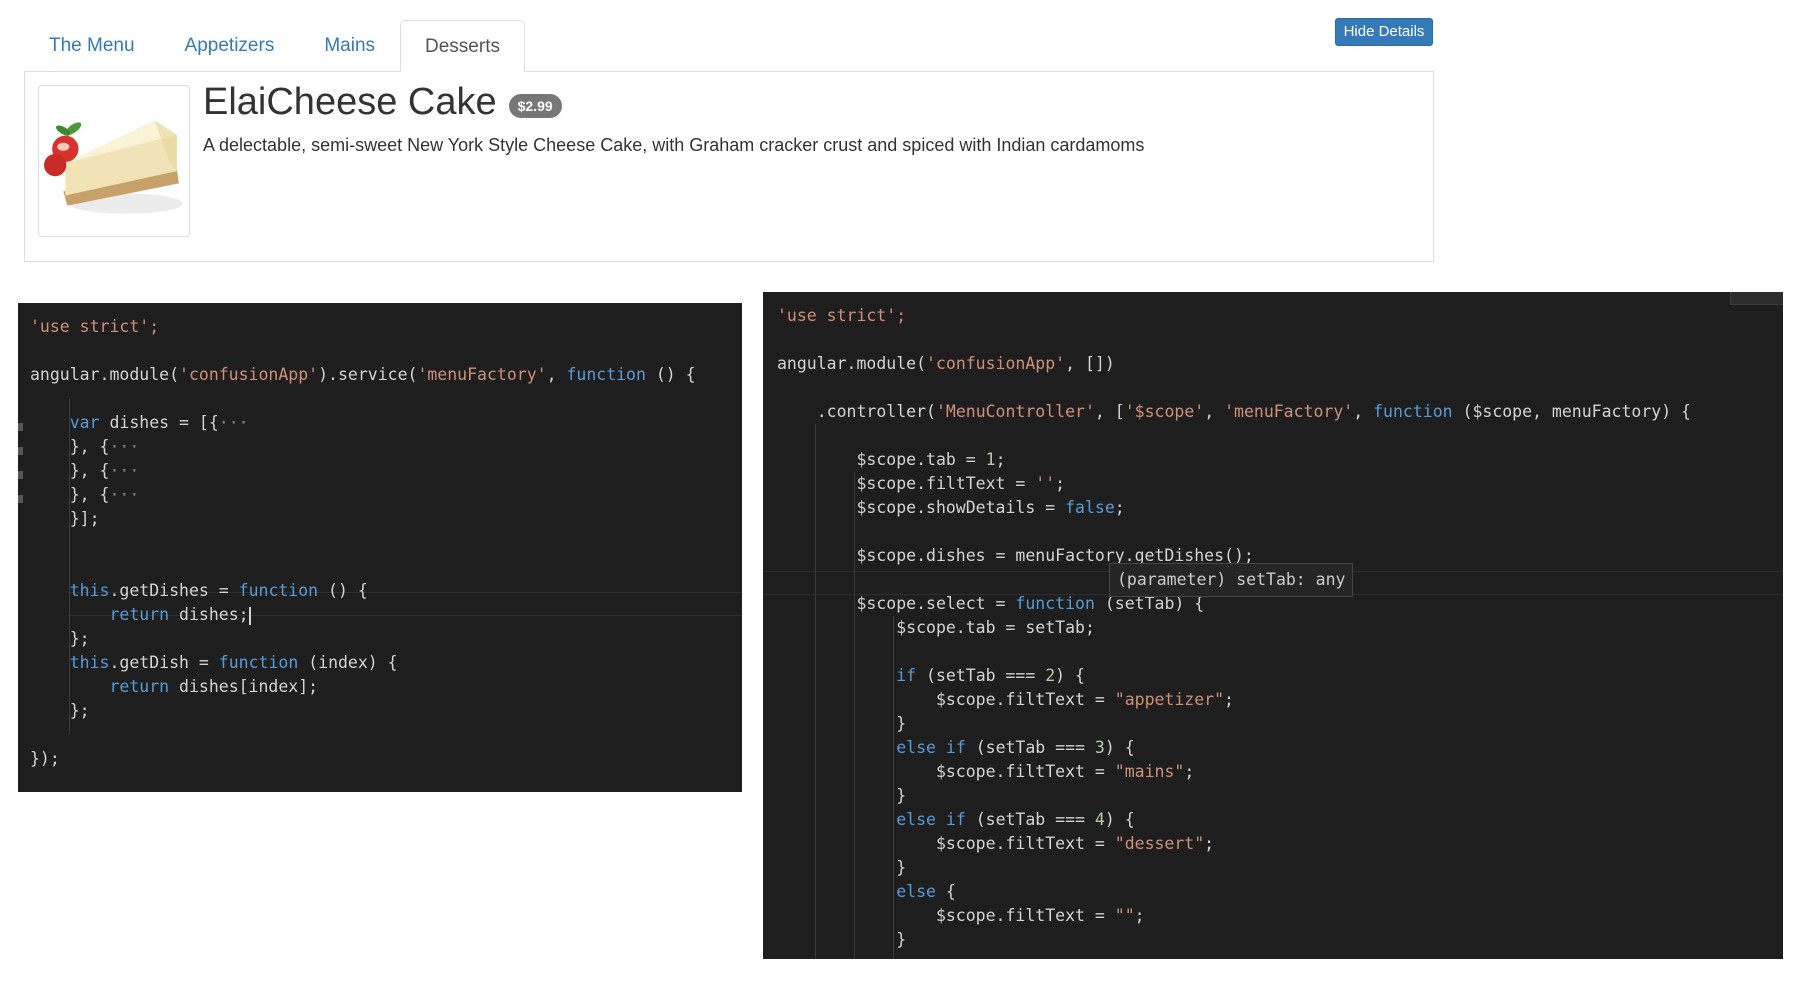 This screenshot has width=1800, height=990. Describe the element at coordinates (1015, 747) in the screenshot. I see `code-line: else if (setTab === 3) {` at that location.